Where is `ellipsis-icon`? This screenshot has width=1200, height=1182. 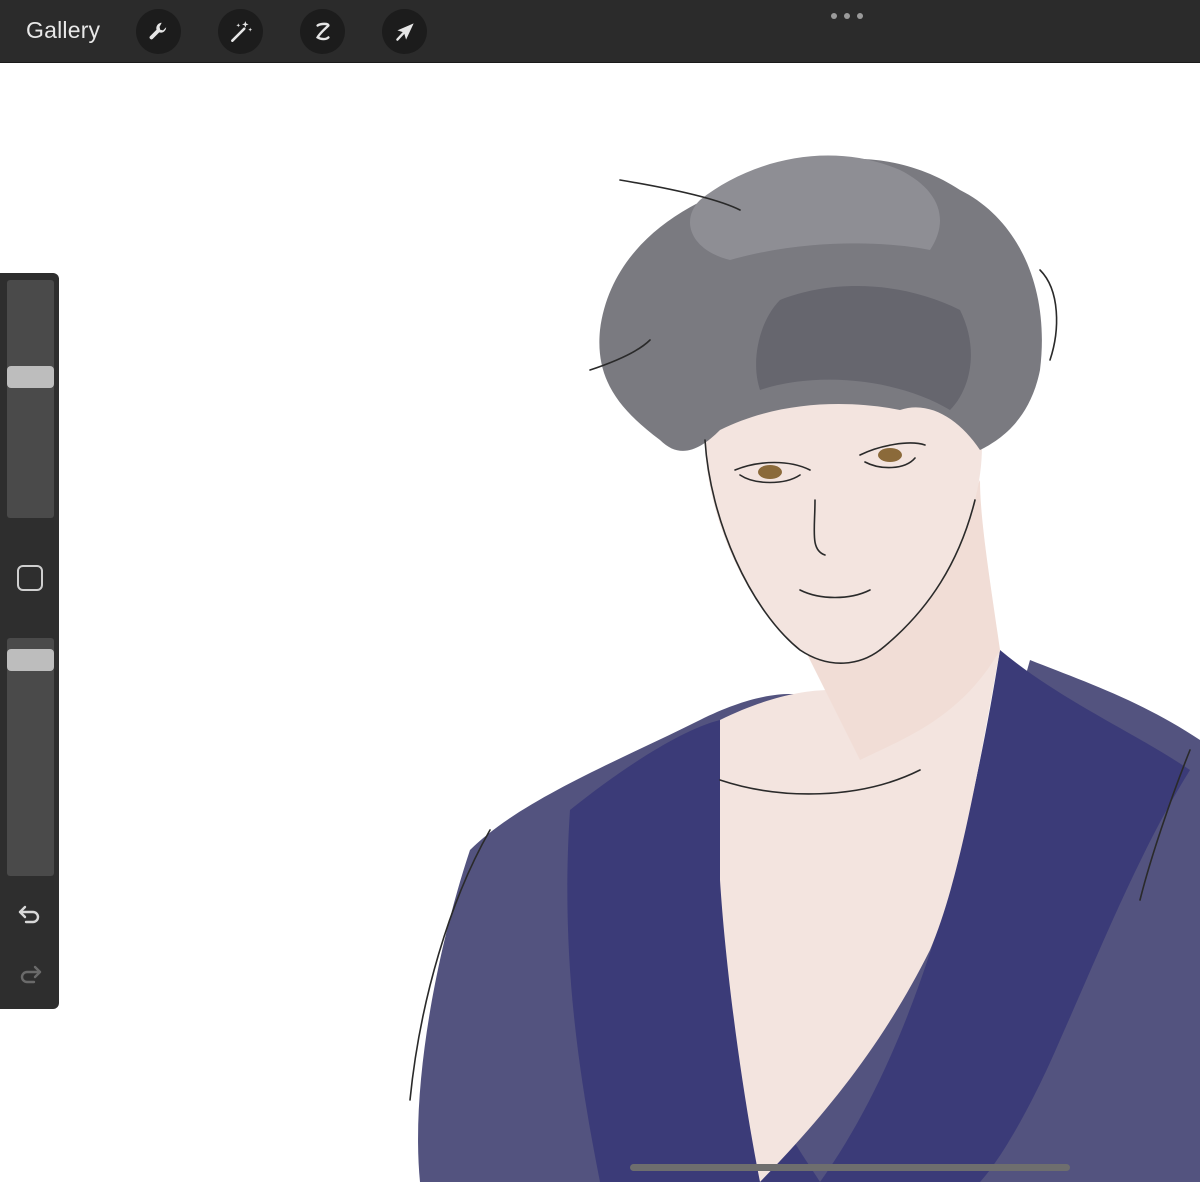 ellipsis-icon is located at coordinates (847, 17).